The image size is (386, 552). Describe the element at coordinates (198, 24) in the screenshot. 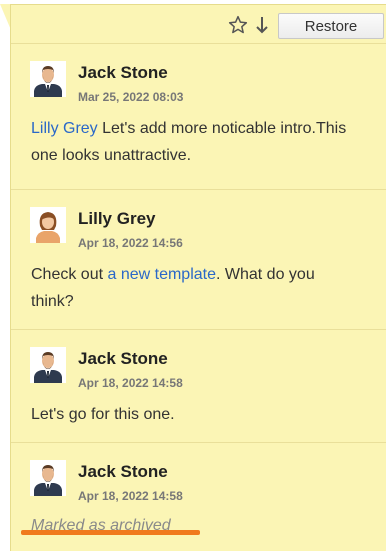

I see `comment-toolbar: Restore` at that location.